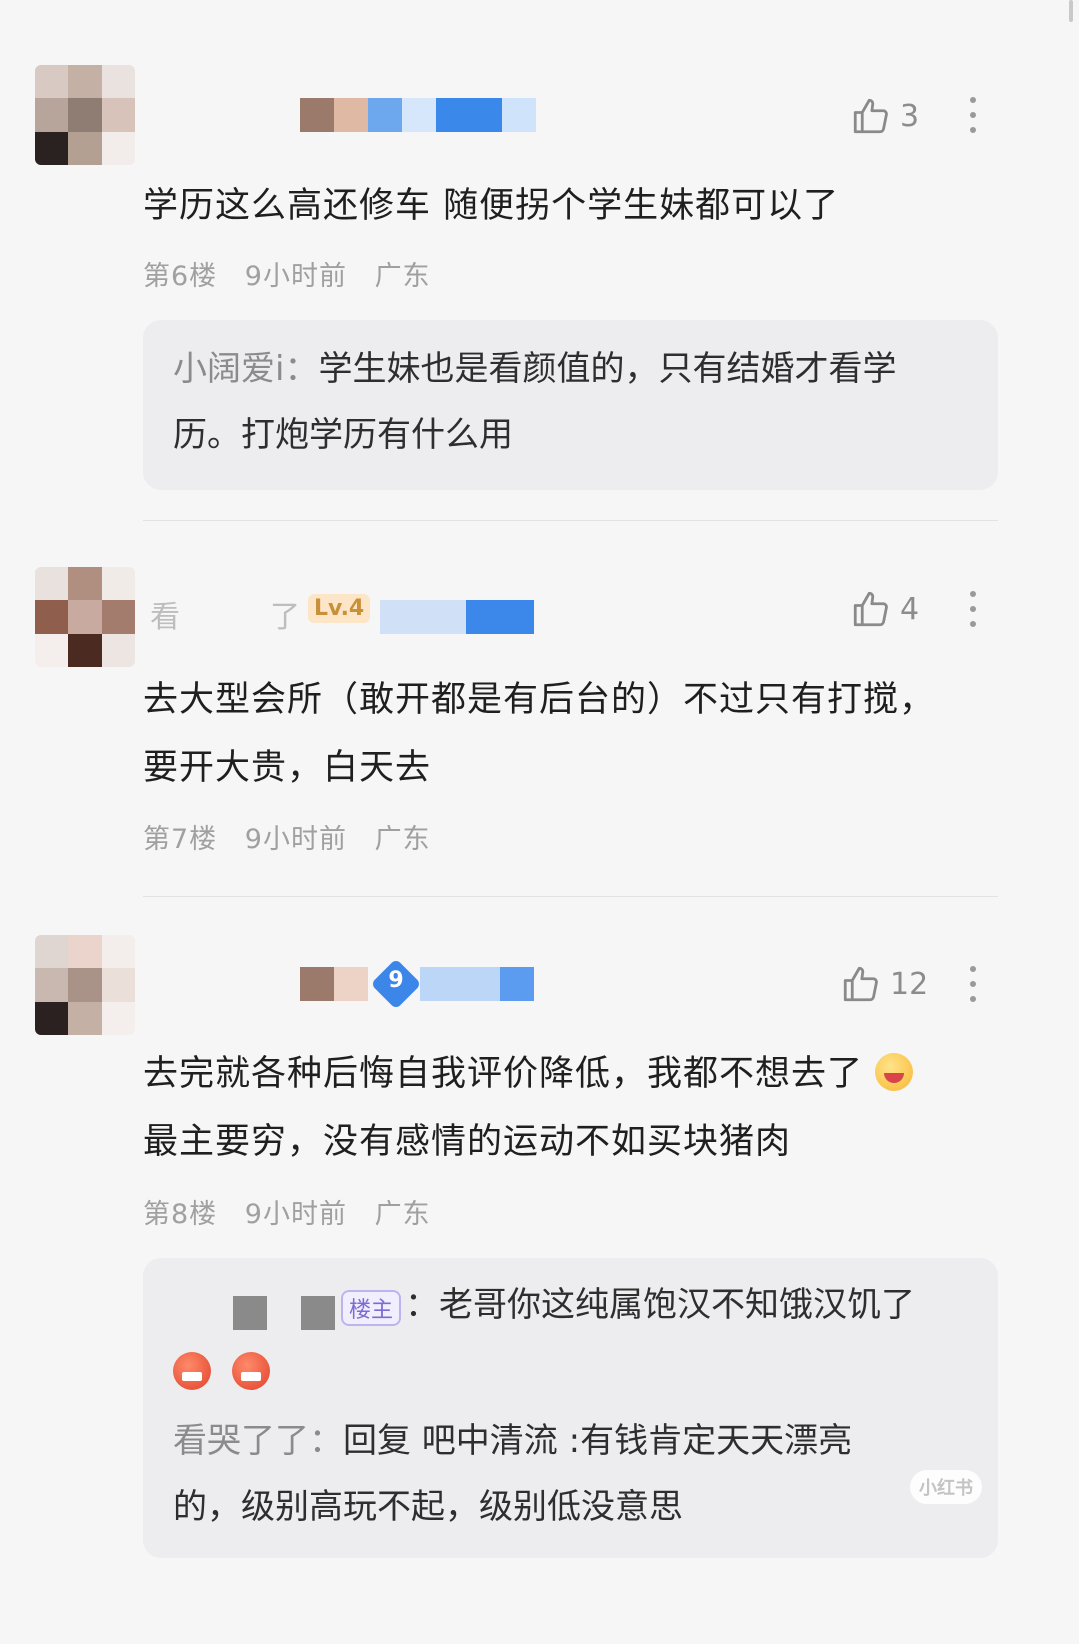  I want to click on owner-badge: 楼主, so click(371, 1308).